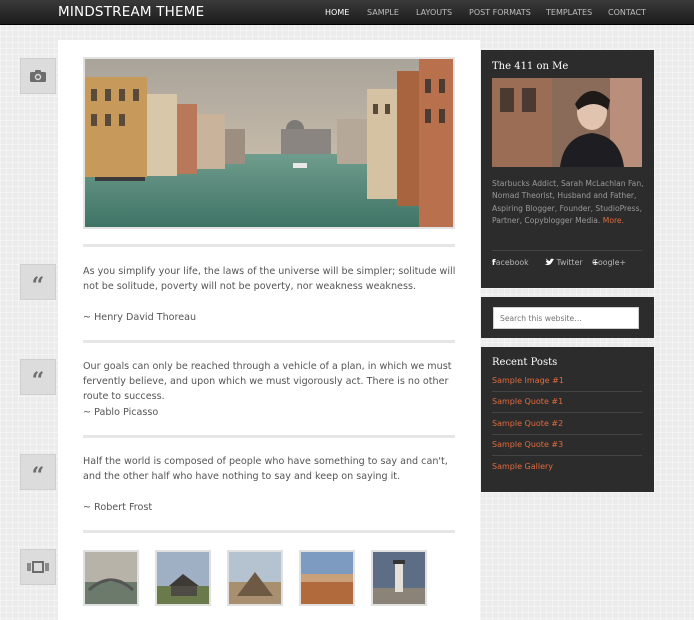  I want to click on googleplus-link: + Google+, so click(609, 262).